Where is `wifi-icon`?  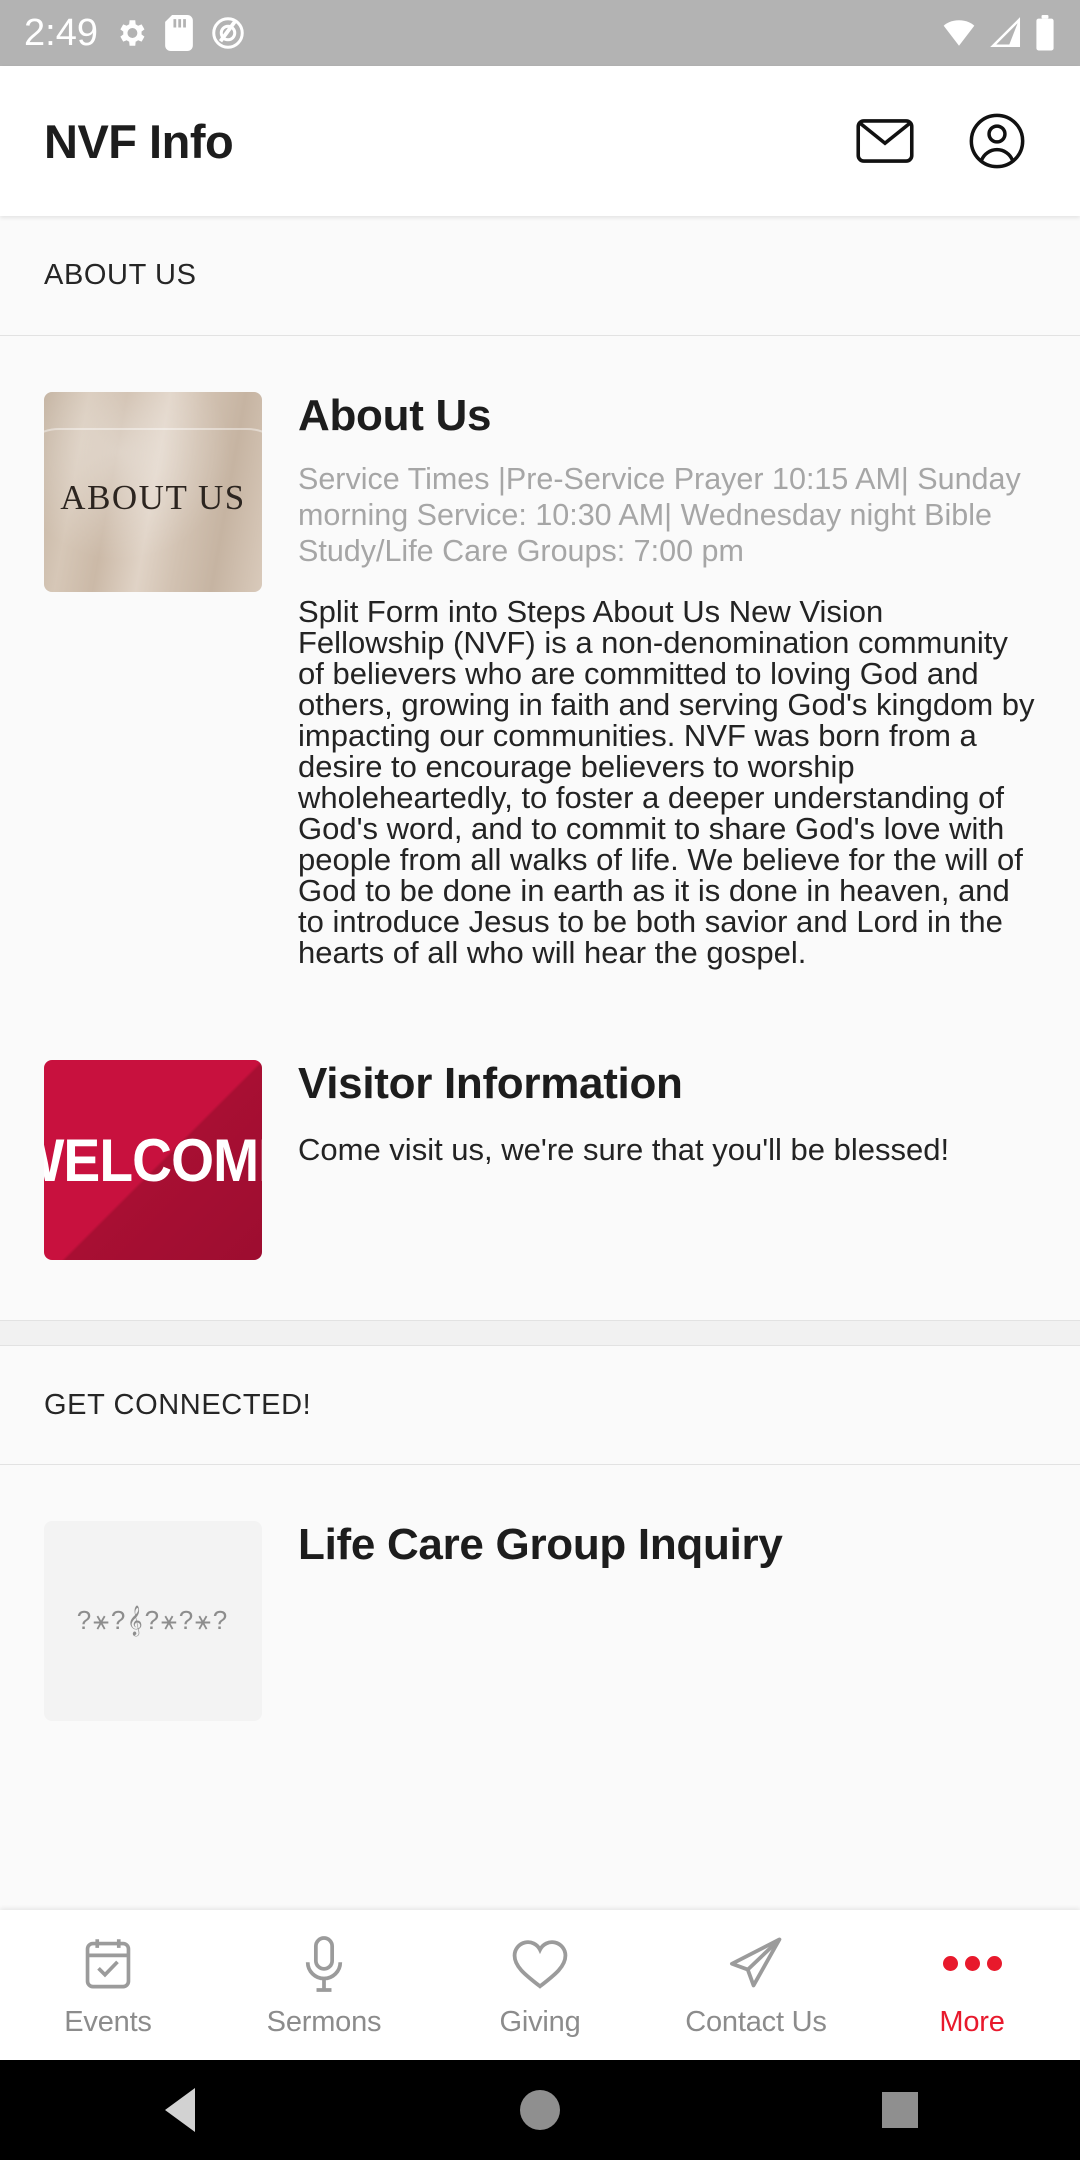
wifi-icon is located at coordinates (959, 33).